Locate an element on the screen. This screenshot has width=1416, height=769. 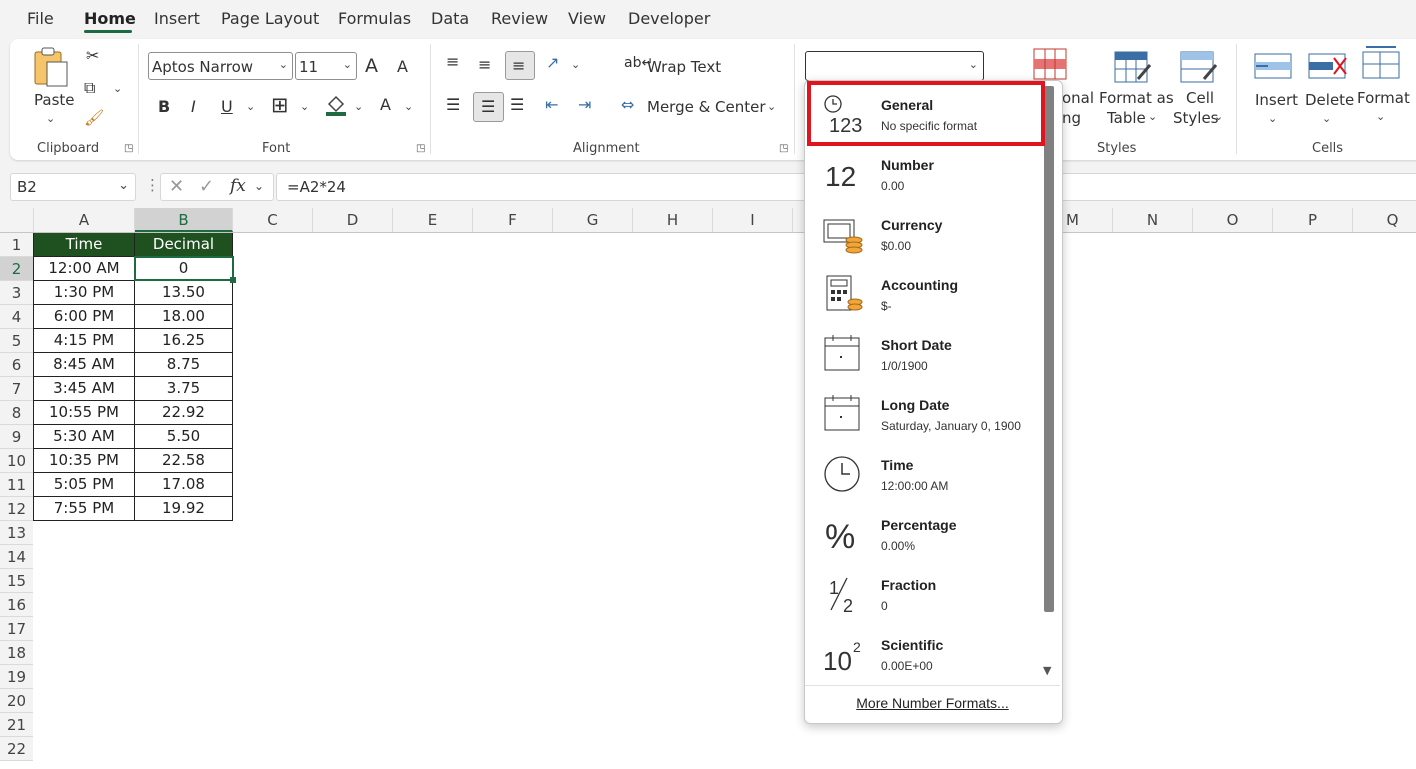
menu-scrollbar-thumb is located at coordinates (1049, 349).